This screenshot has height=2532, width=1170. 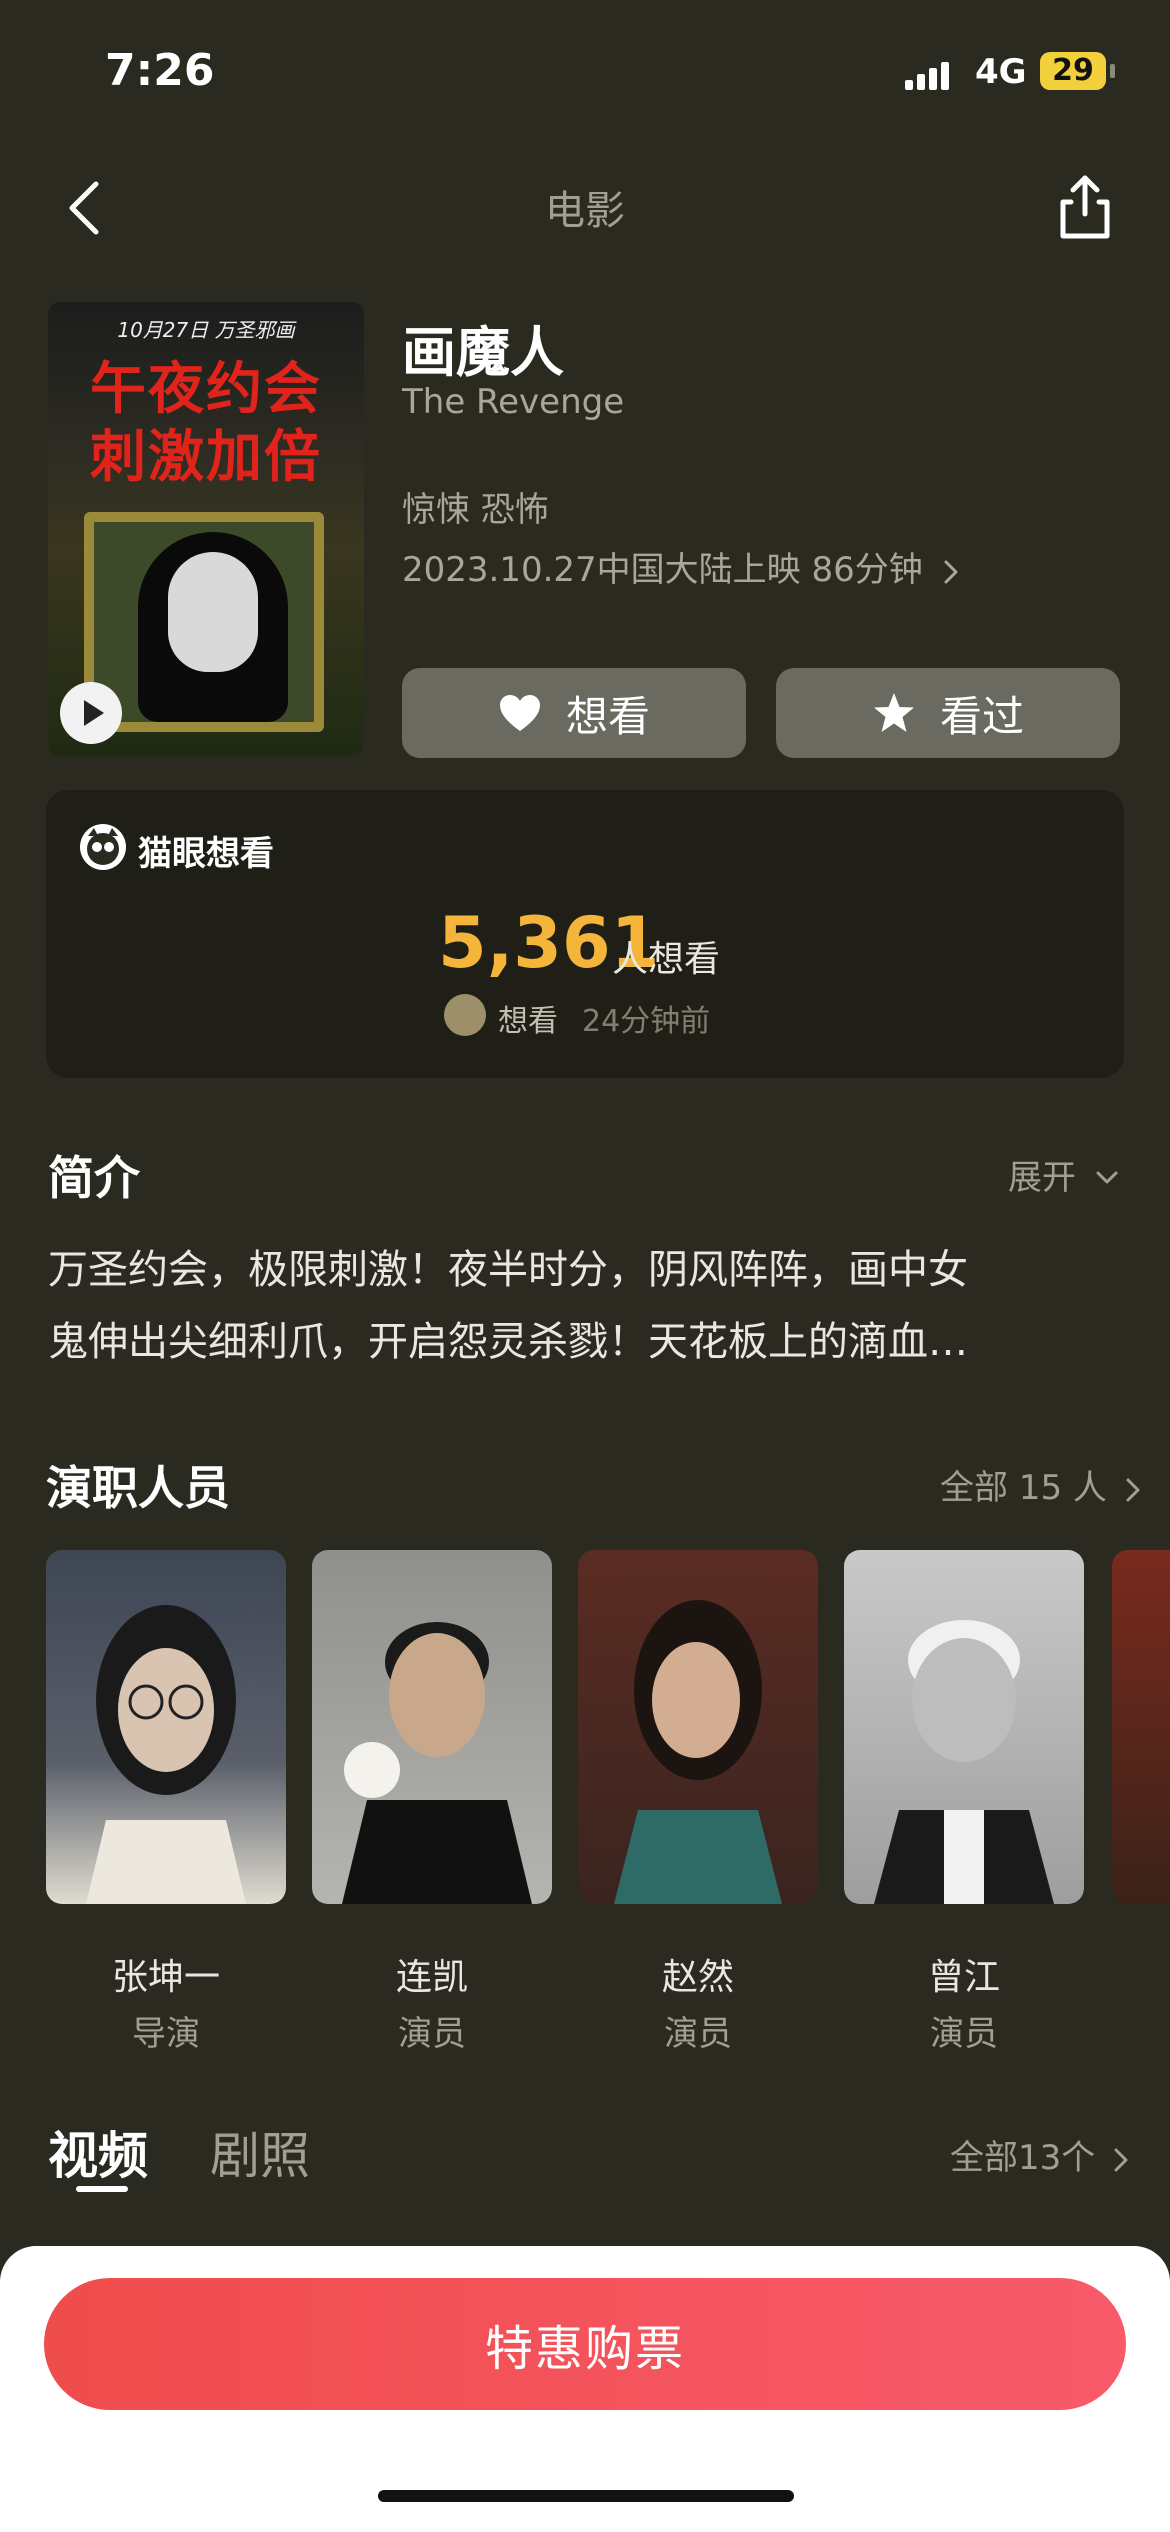 What do you see at coordinates (586, 2496) in the screenshot?
I see `home-indicator` at bounding box center [586, 2496].